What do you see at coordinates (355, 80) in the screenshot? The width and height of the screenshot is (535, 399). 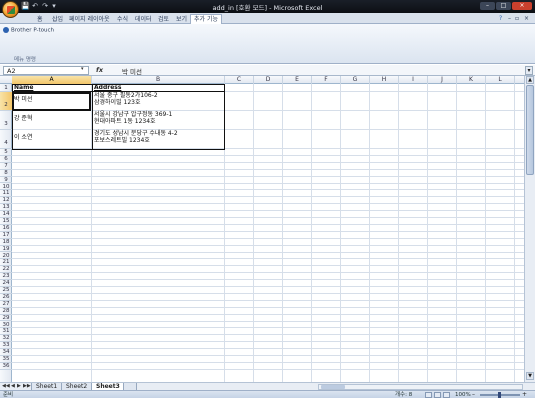 I see `column-header: G` at bounding box center [355, 80].